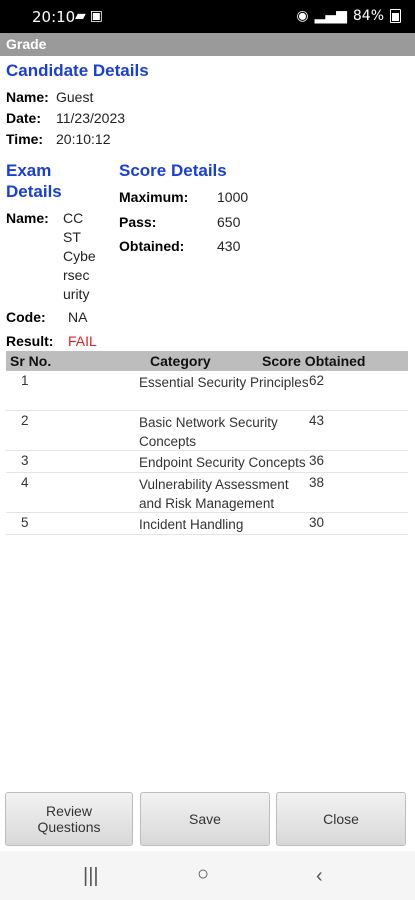  I want to click on candidate-name-label: Name:, so click(27, 97).